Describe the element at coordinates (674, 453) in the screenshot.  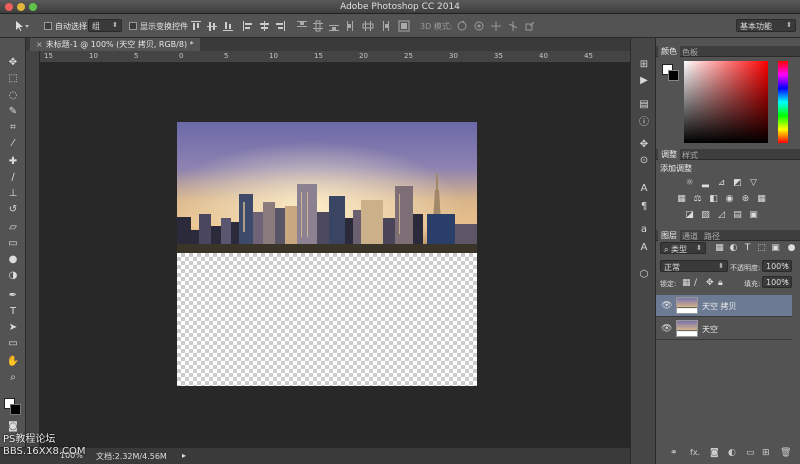
I see `link-layers-icon: ⚭` at that location.